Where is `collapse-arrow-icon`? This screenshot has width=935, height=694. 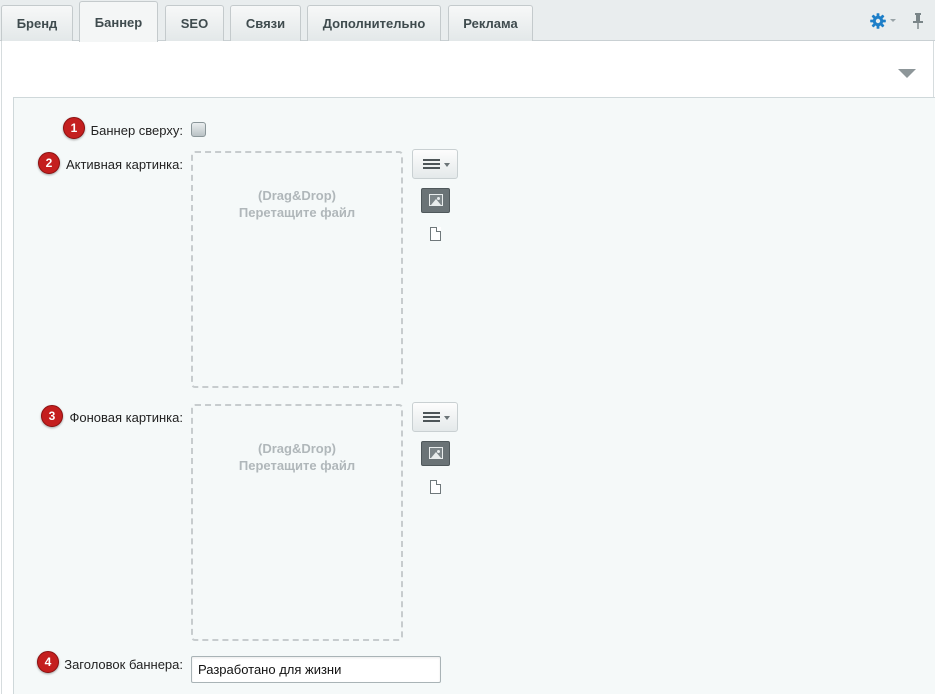 collapse-arrow-icon is located at coordinates (907, 73).